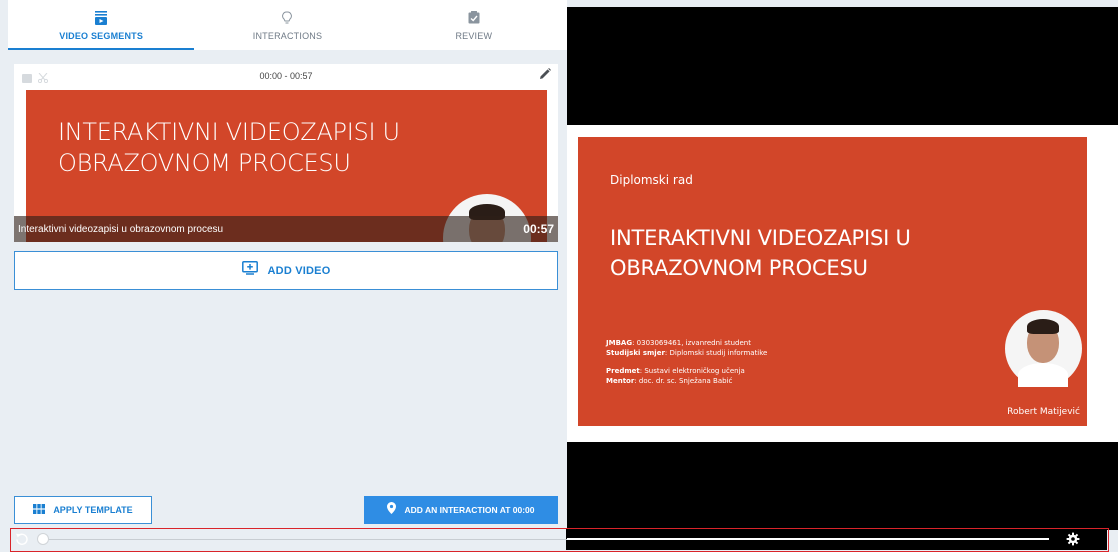  What do you see at coordinates (43, 539) in the screenshot?
I see `seek-handle` at bounding box center [43, 539].